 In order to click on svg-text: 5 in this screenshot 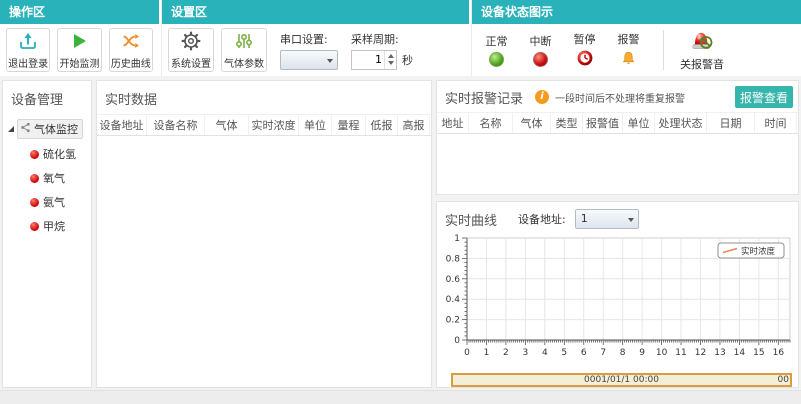, I will do `click(564, 353)`.